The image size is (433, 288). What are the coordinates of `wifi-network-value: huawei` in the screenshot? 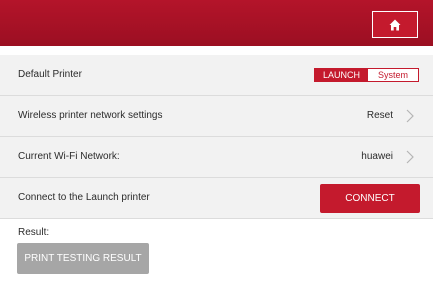 It's located at (377, 156).